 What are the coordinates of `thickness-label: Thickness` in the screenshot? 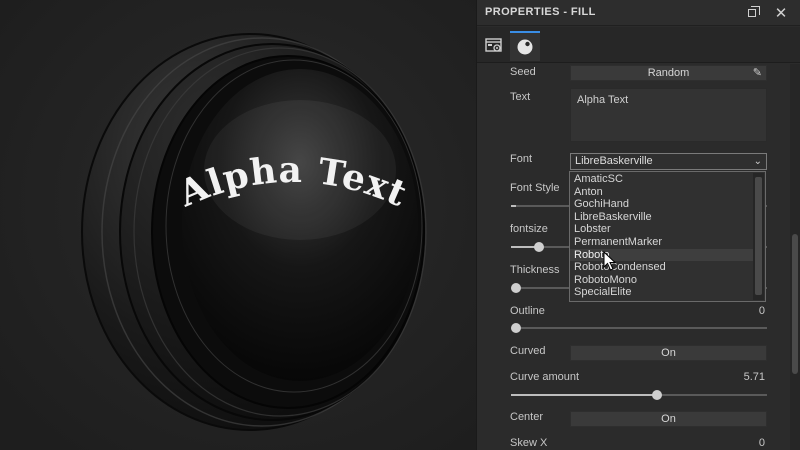 It's located at (535, 270).